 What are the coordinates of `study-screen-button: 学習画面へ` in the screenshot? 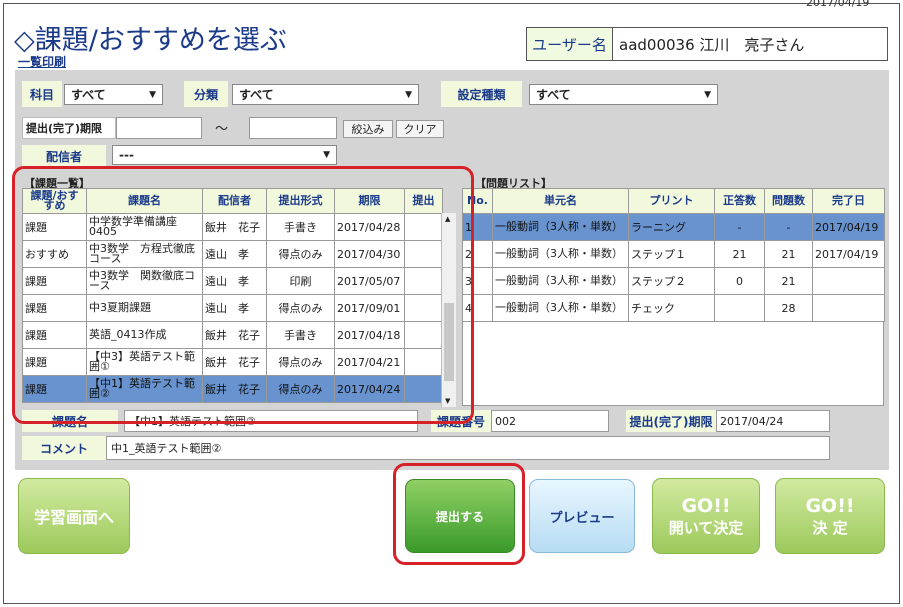 It's located at (74, 516).